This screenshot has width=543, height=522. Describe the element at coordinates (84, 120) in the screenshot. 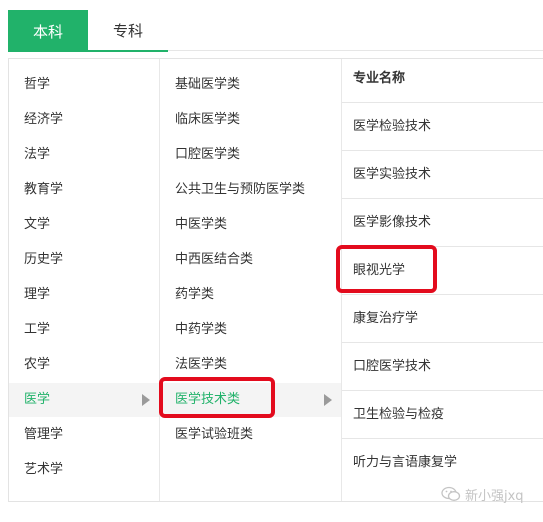

I see `category-item: 经济学` at that location.